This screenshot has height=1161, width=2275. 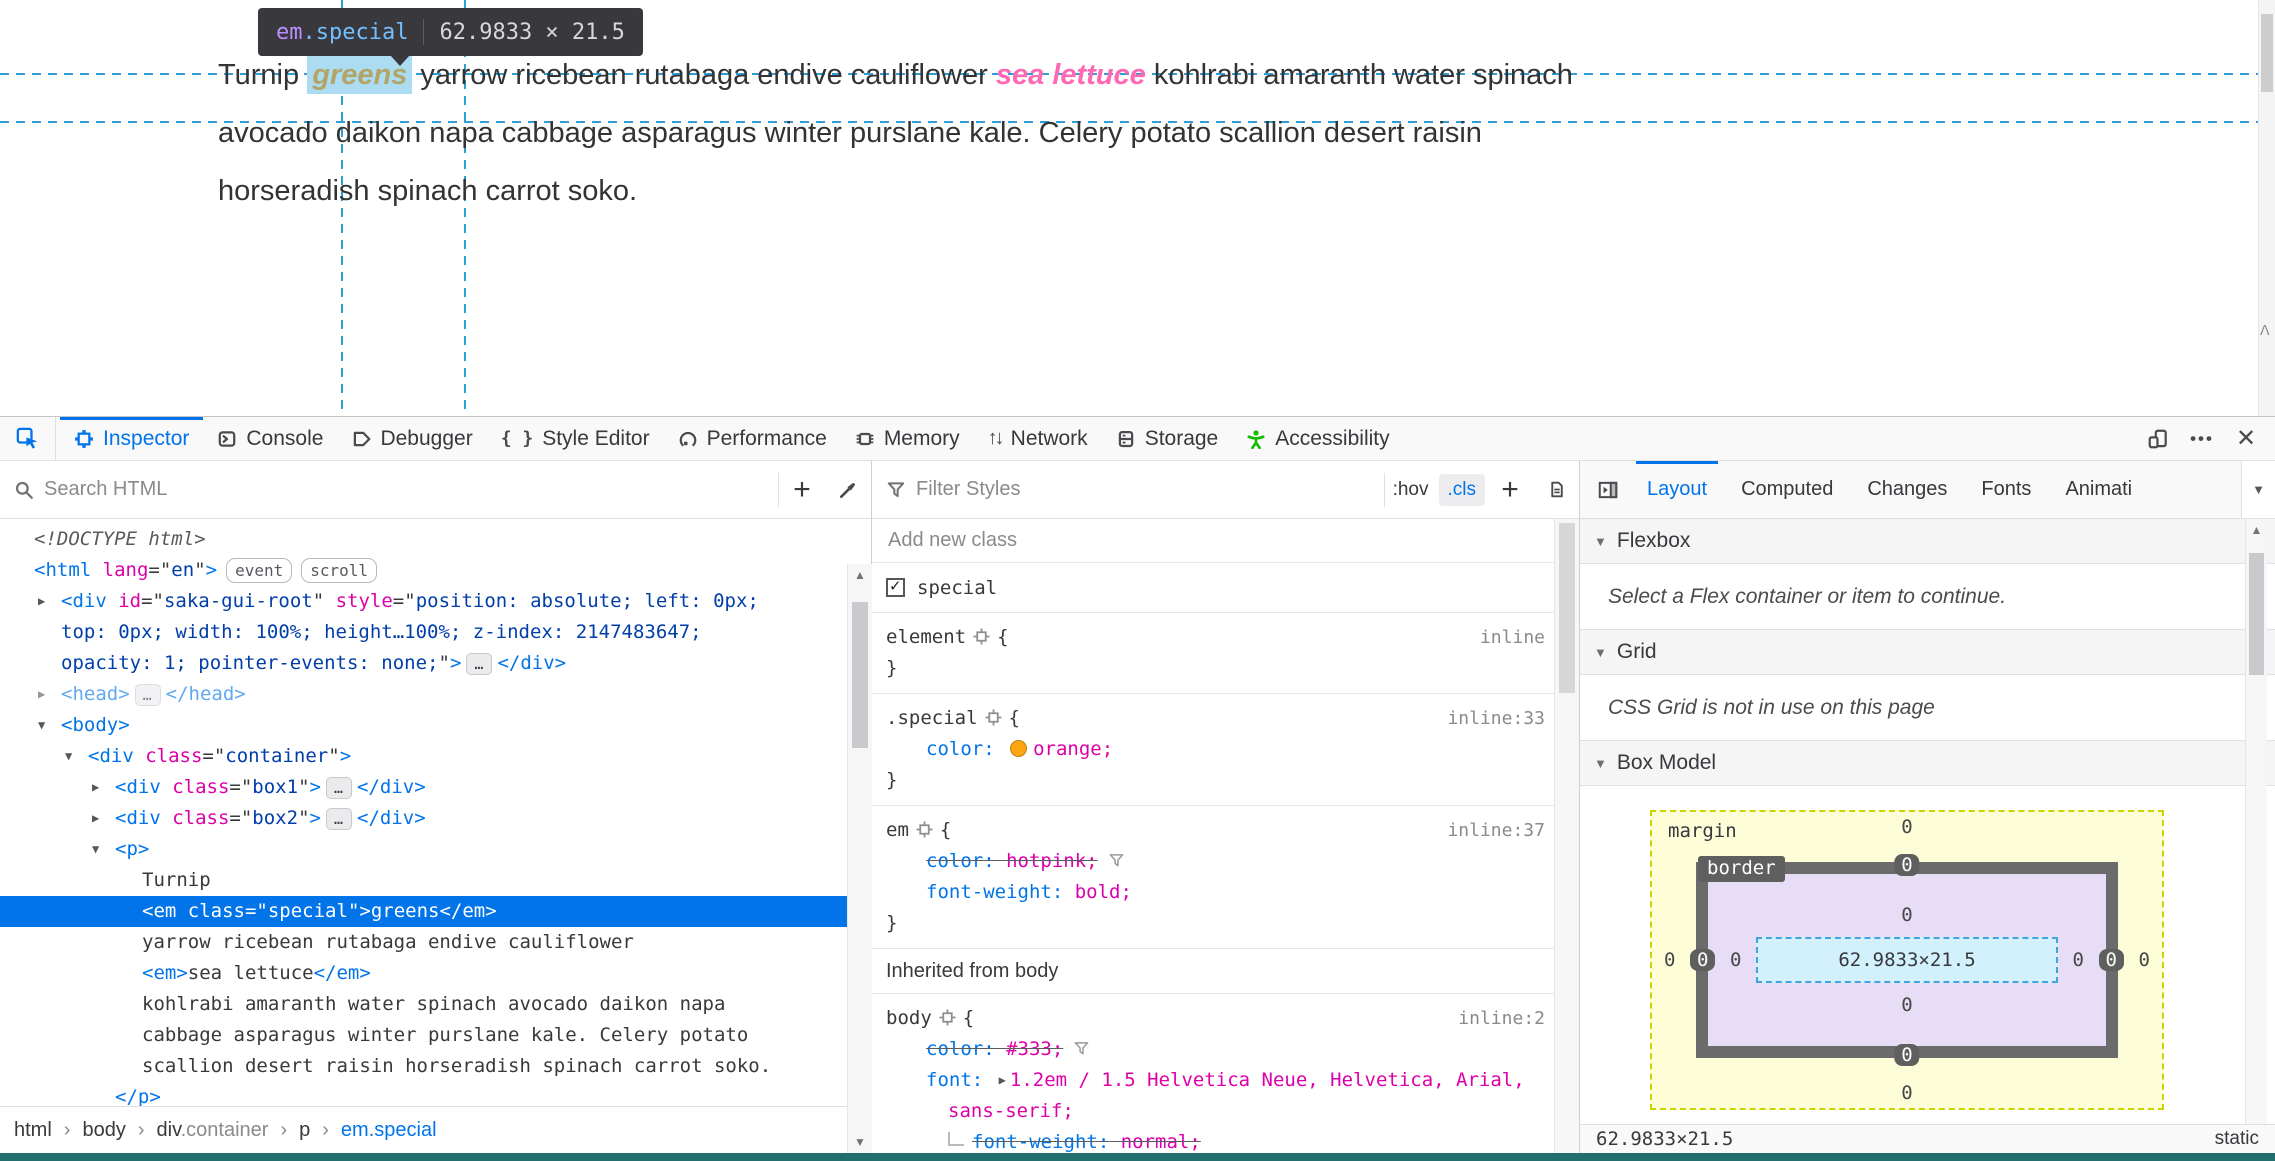 I want to click on rule-special: inline:33 .special{ color: orange; }, so click(x=1225, y=750).